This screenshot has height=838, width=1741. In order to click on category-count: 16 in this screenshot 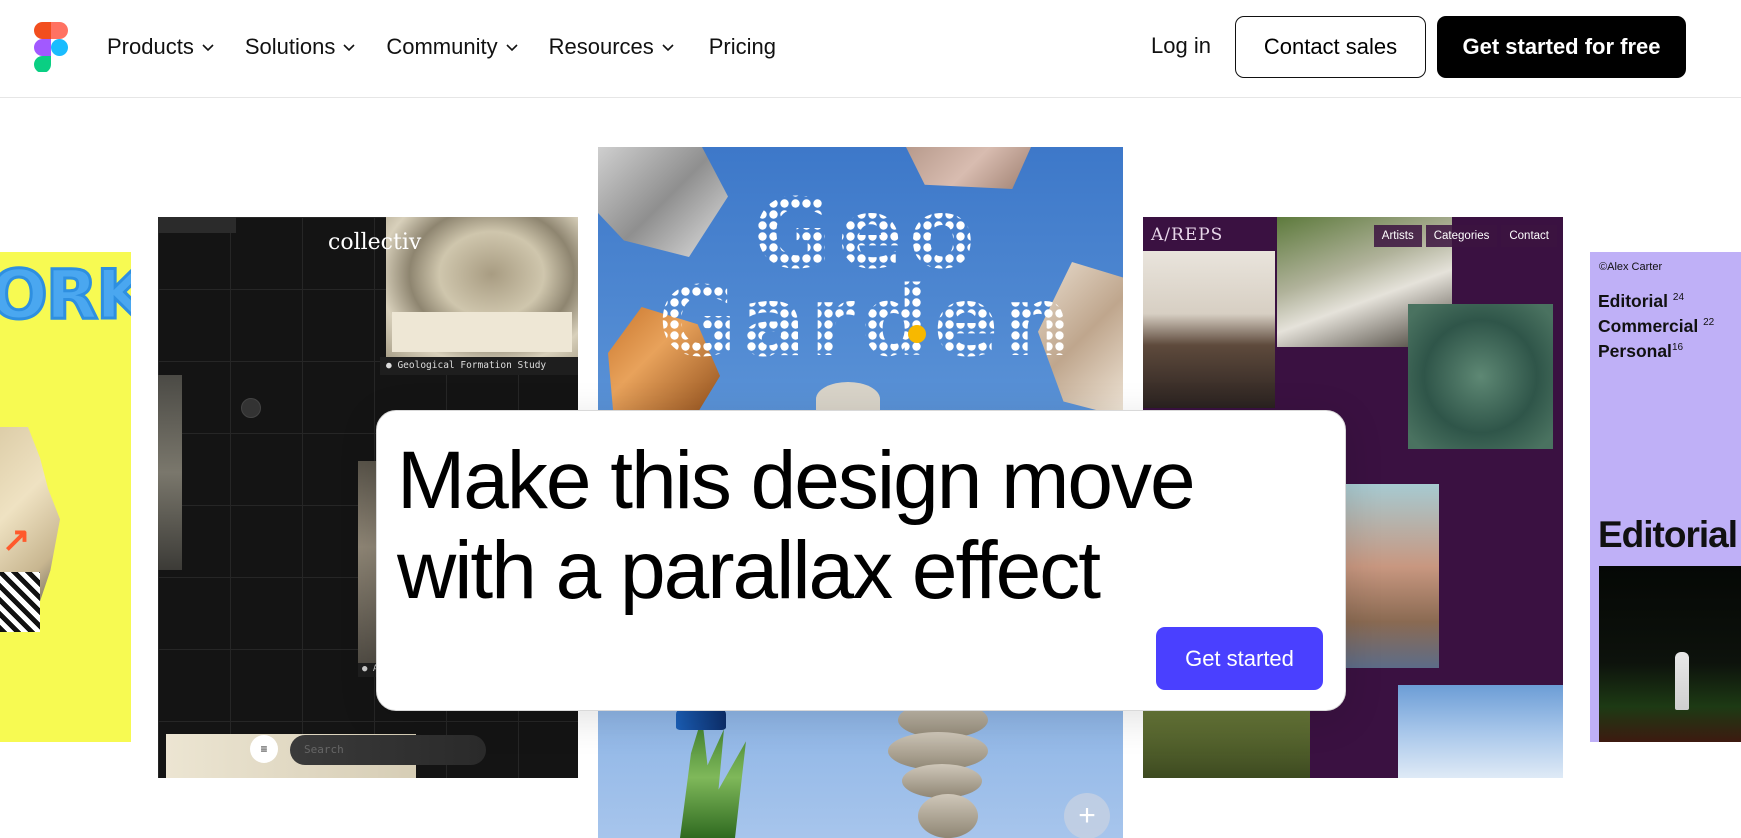, I will do `click(1677, 347)`.